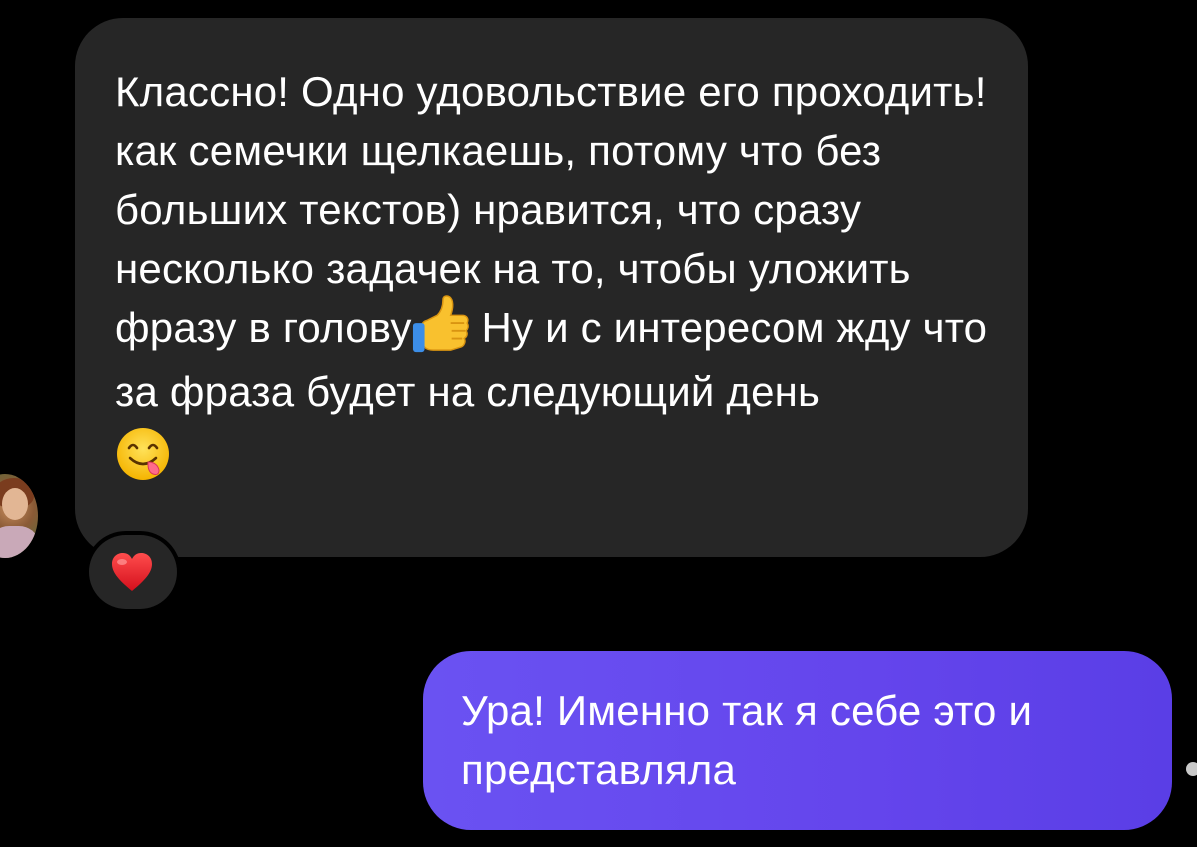  I want to click on avatar-shirt, so click(19, 542).